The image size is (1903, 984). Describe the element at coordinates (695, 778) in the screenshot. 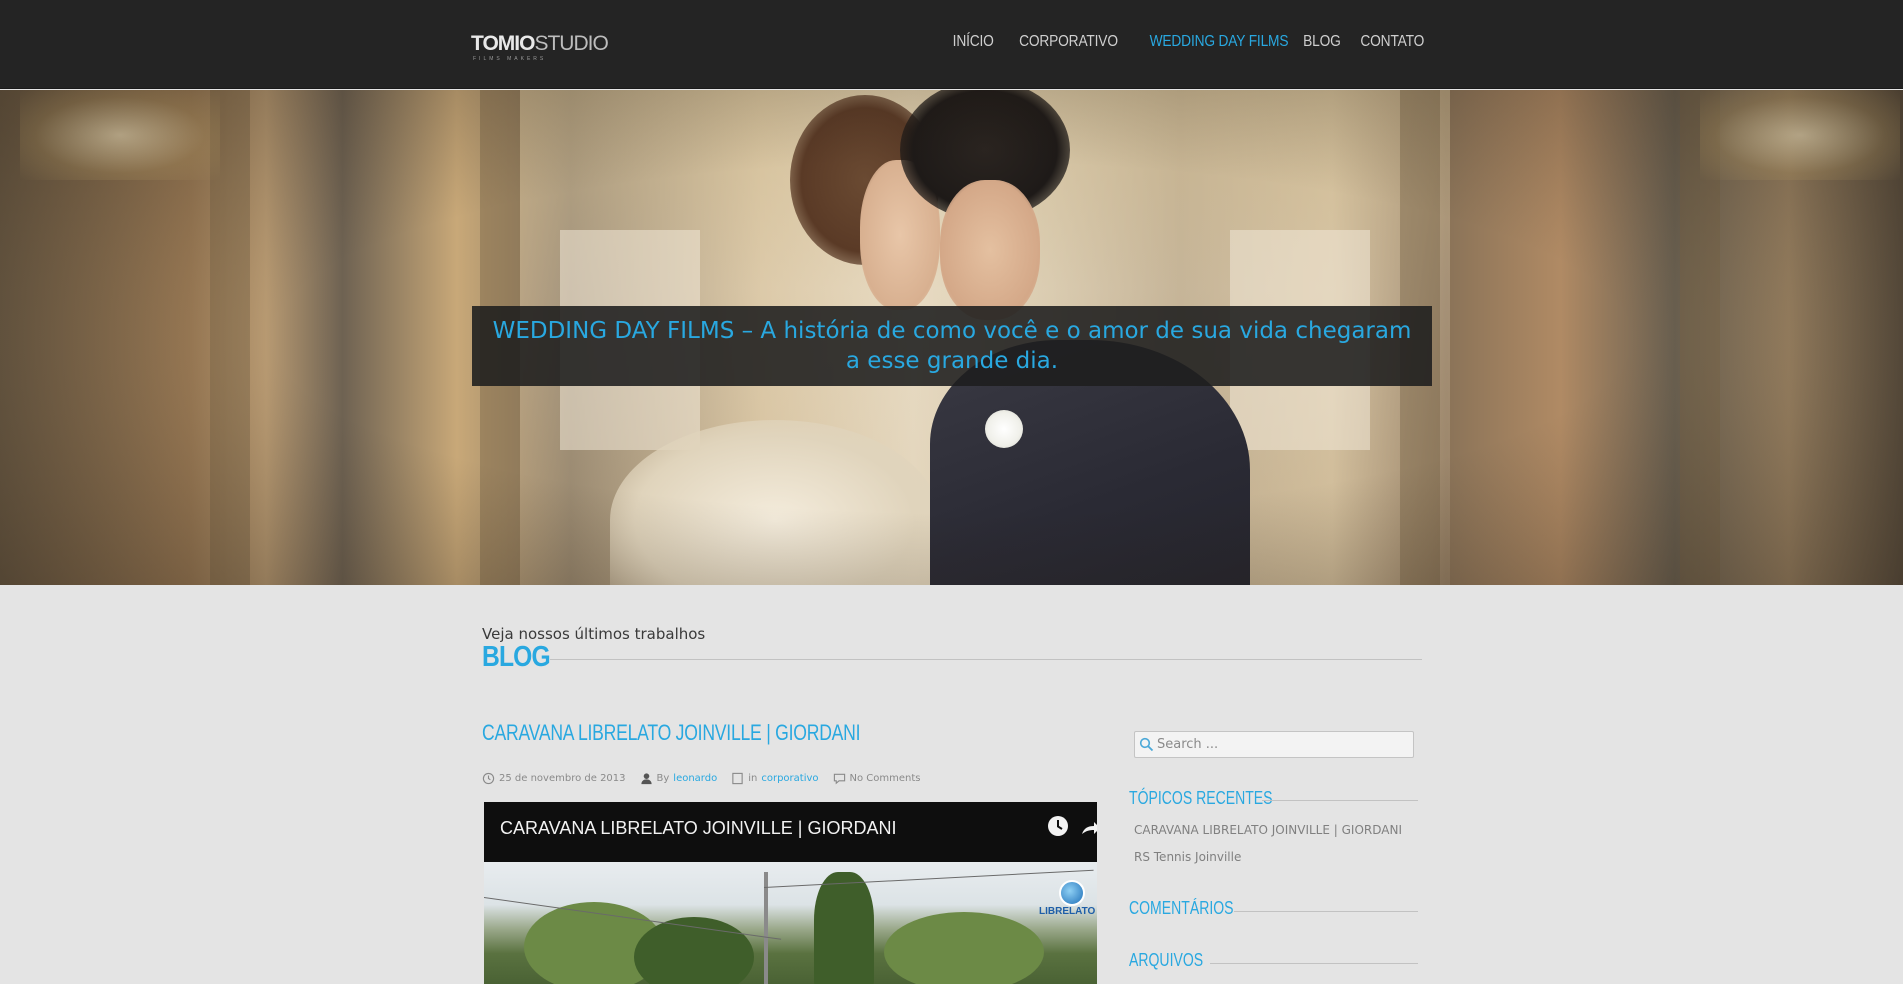

I see `author-link: leonardo` at that location.